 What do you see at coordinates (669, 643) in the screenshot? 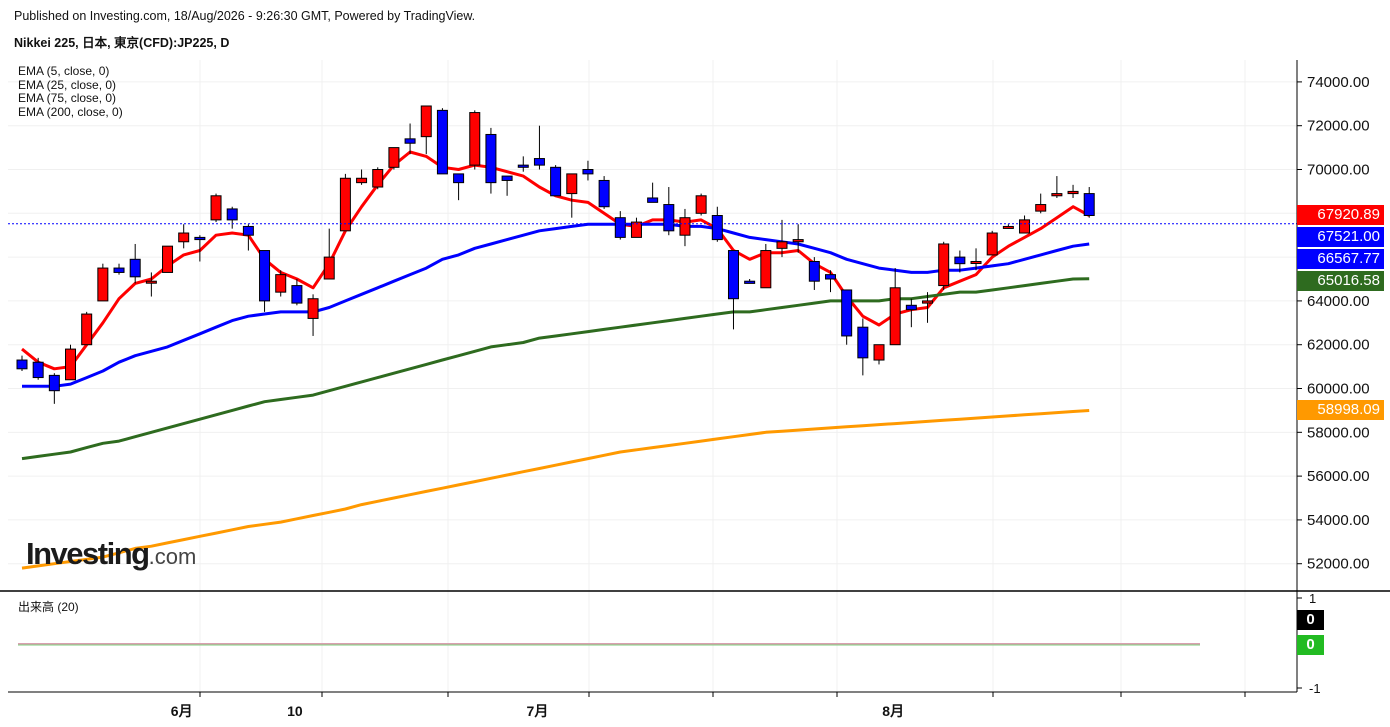
I see `volume-panel: 1 0 -1` at bounding box center [669, 643].